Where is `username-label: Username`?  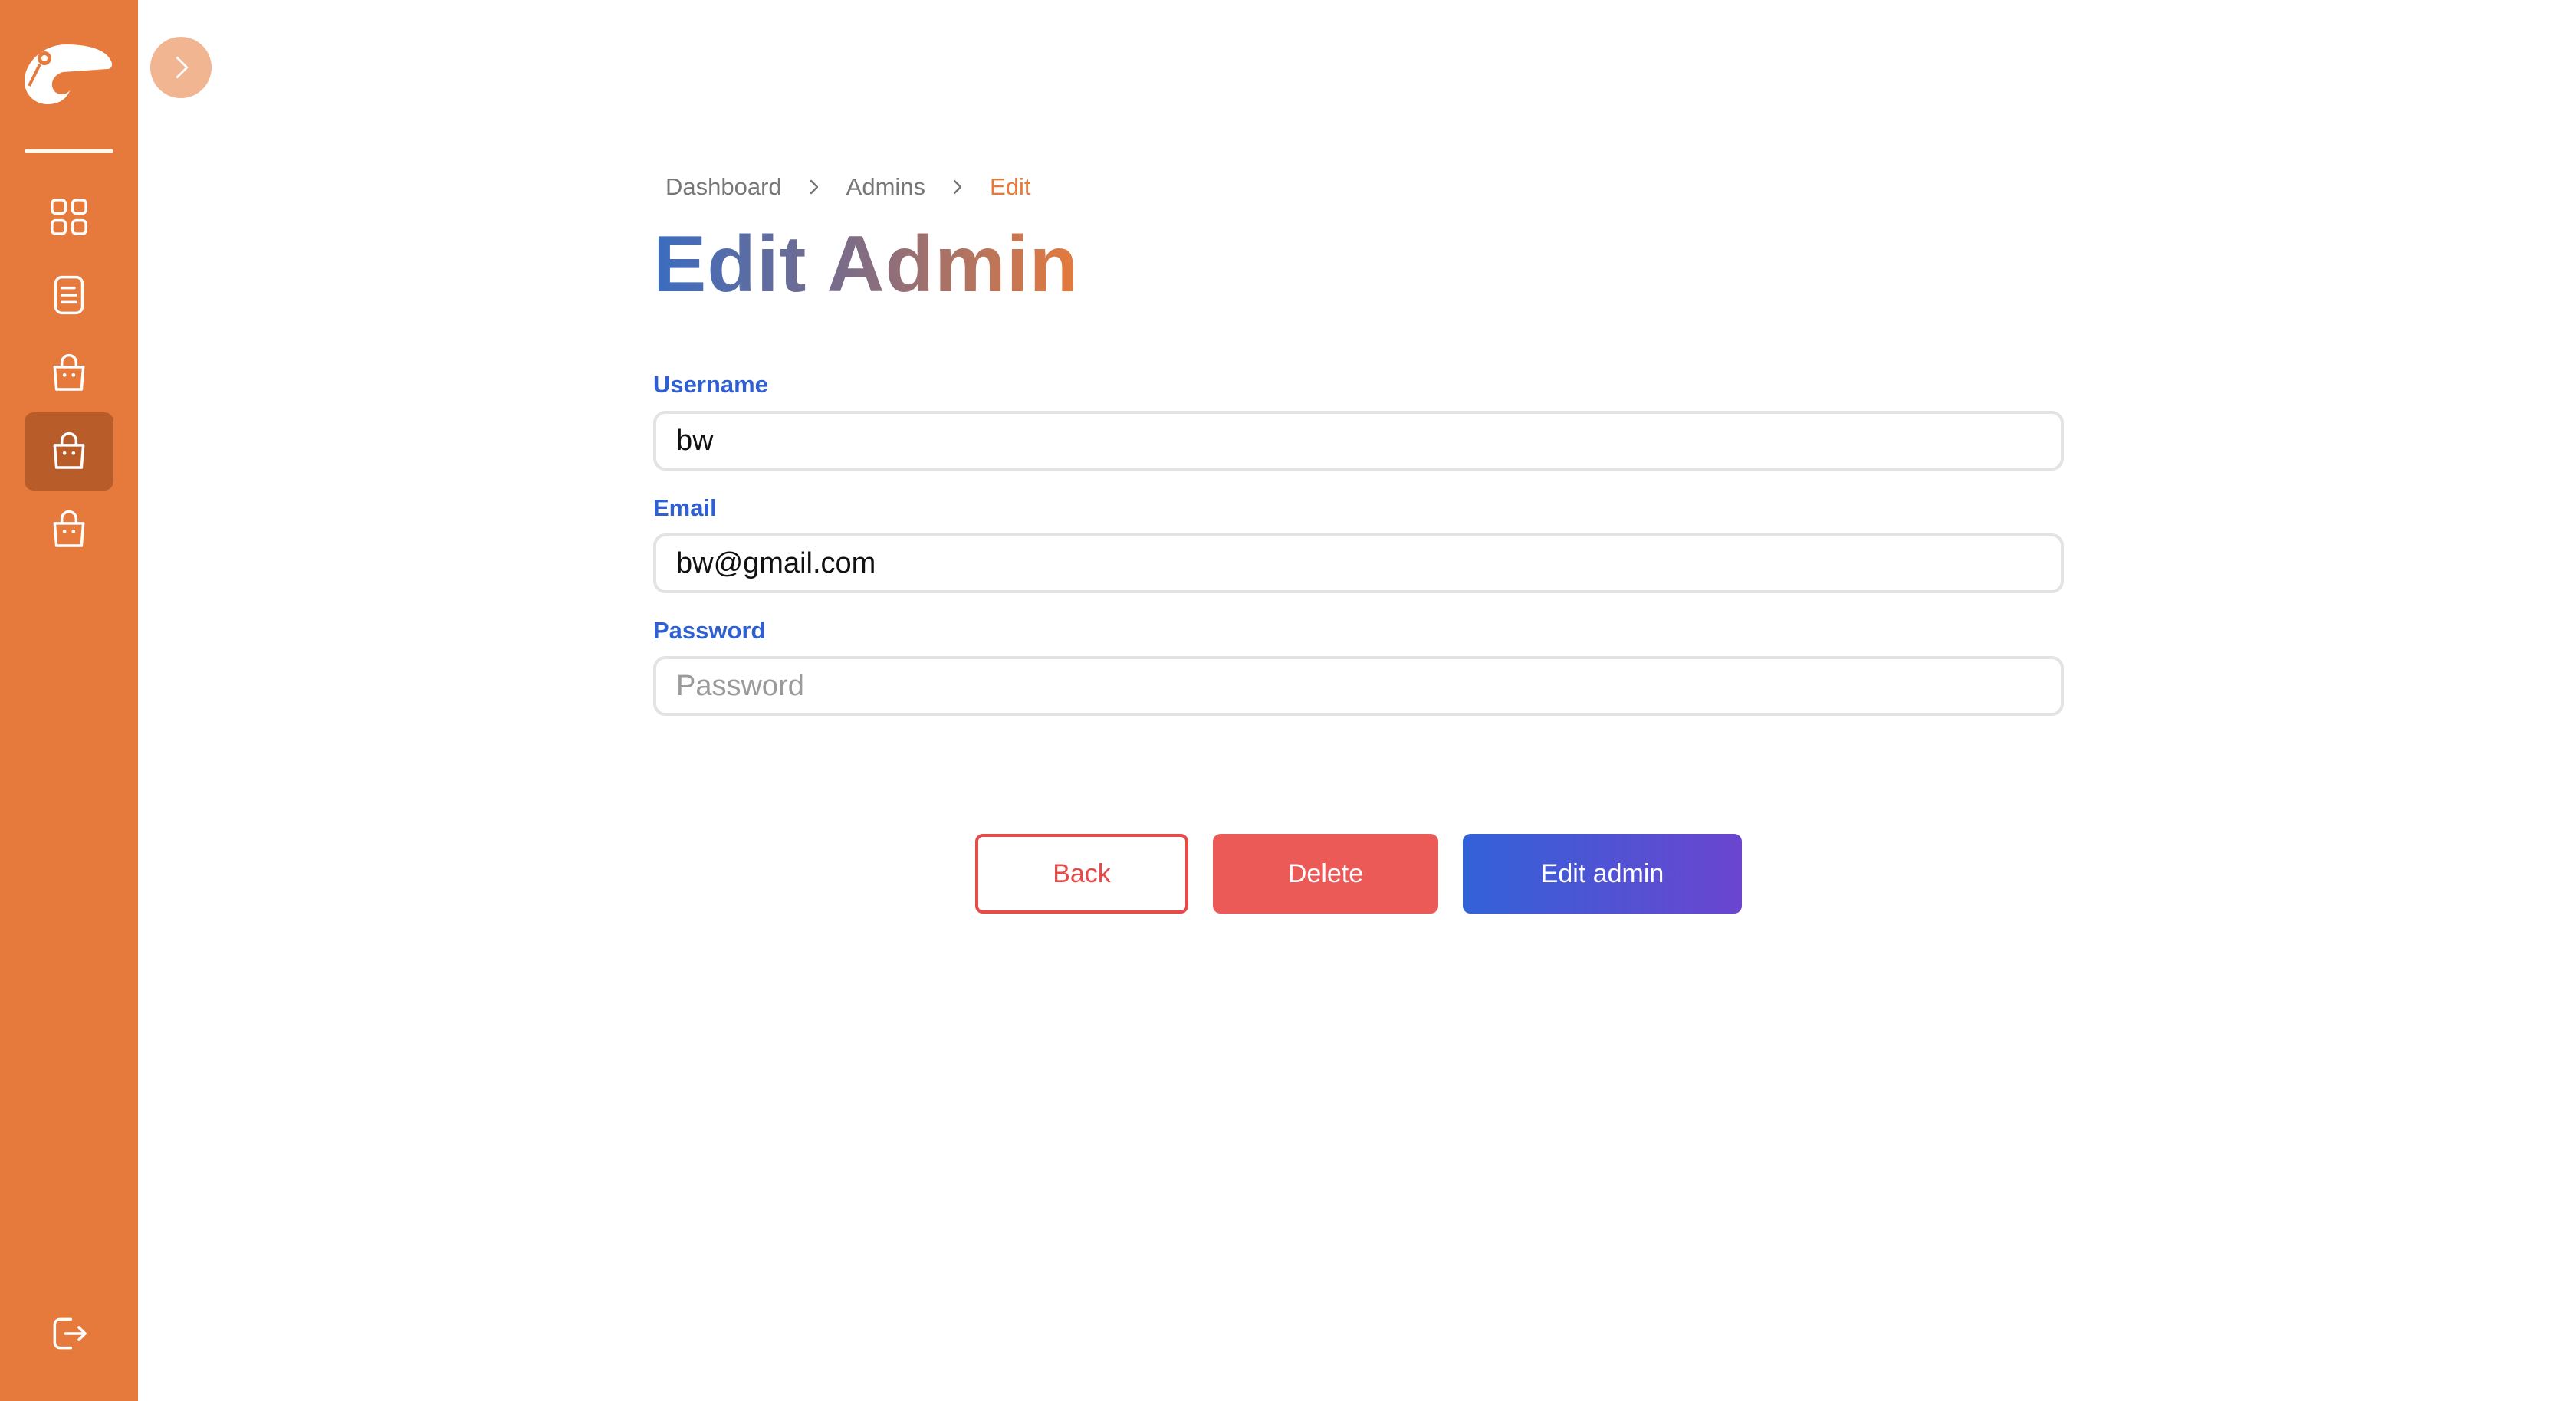
username-label: Username is located at coordinates (711, 384).